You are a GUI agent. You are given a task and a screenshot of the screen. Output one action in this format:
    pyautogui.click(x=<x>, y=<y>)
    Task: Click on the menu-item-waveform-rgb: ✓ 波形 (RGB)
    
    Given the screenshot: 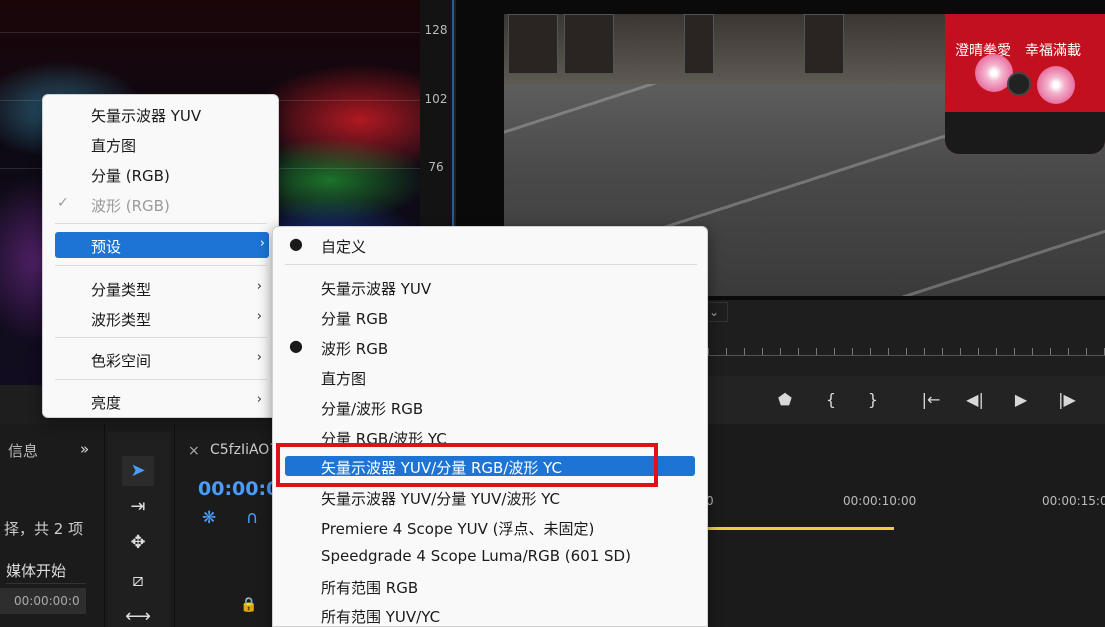 What is the action you would take?
    pyautogui.click(x=160, y=204)
    